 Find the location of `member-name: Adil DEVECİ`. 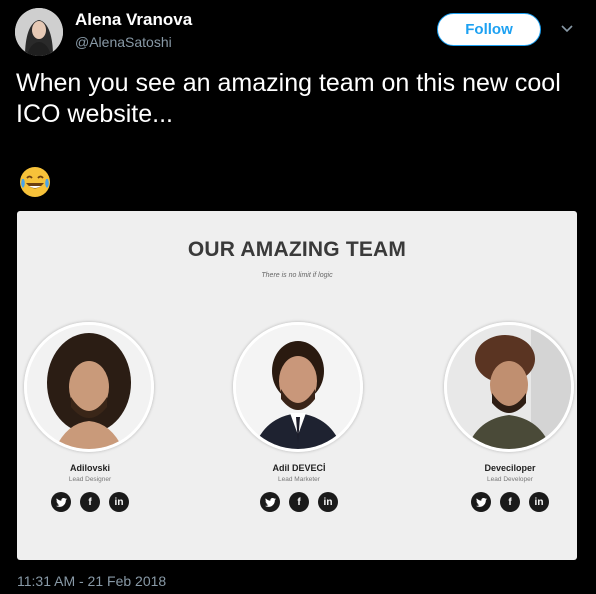

member-name: Adil DEVECİ is located at coordinates (299, 468).